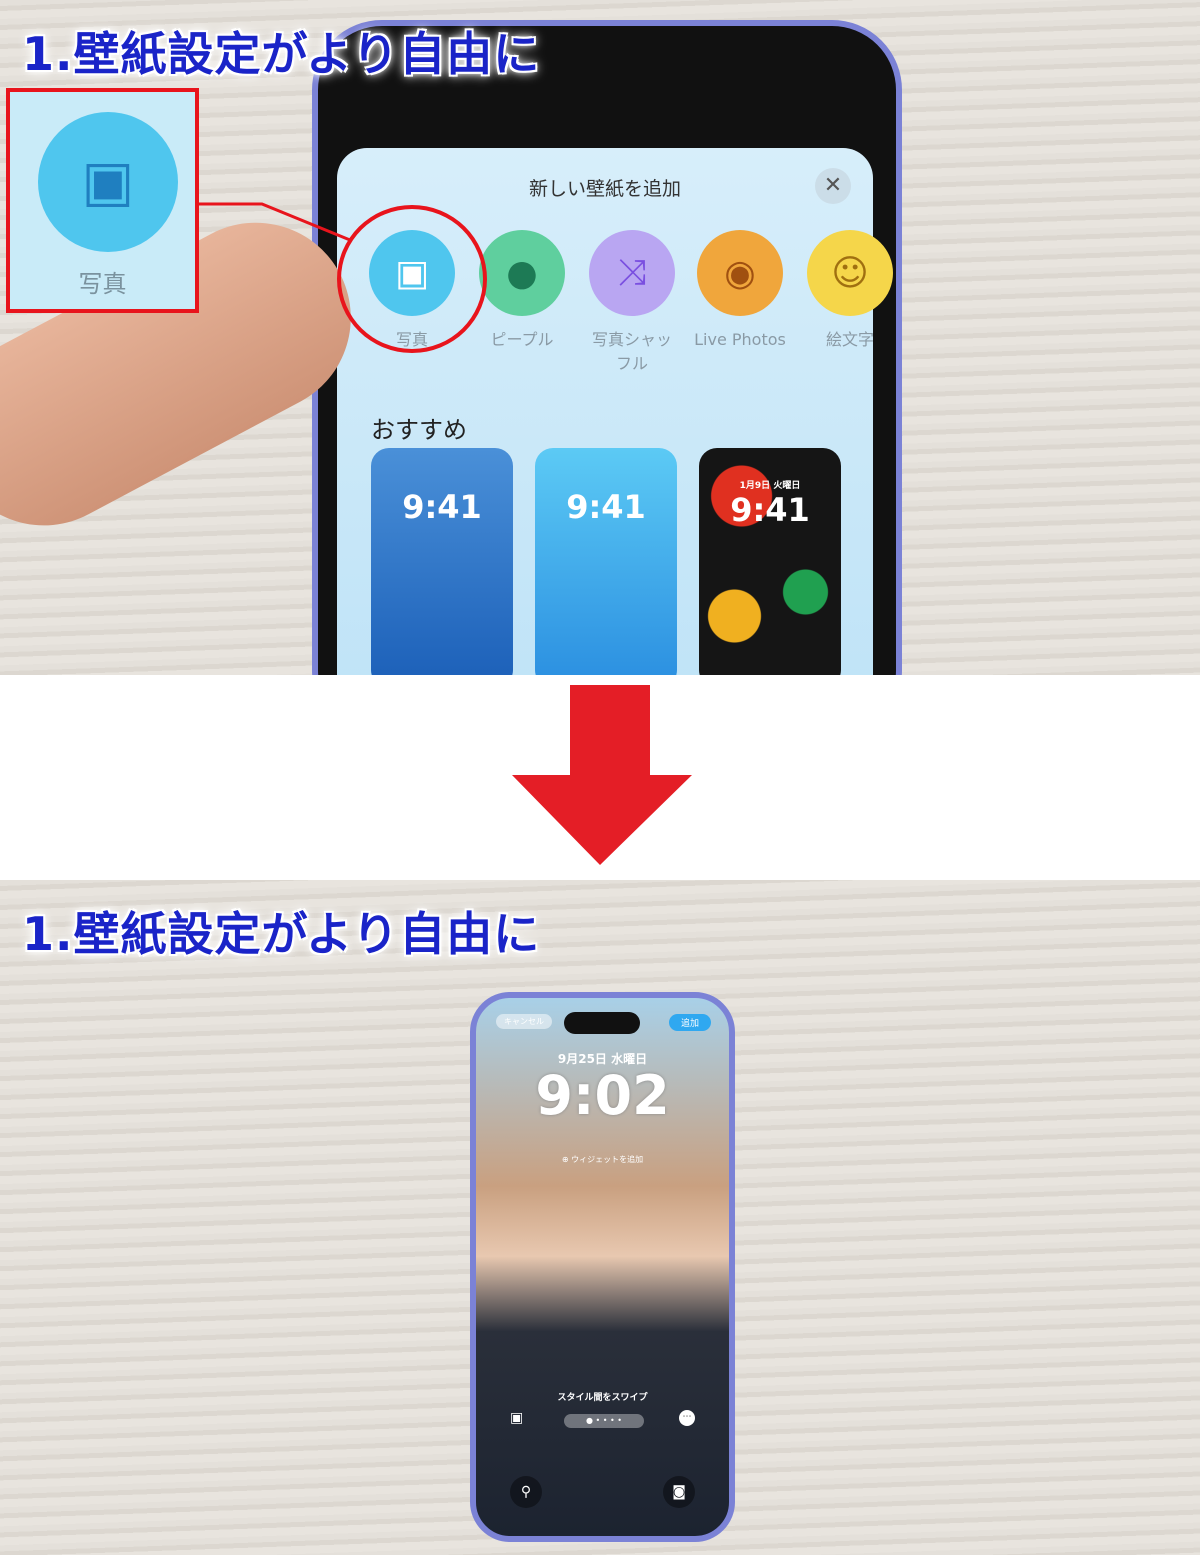  Describe the element at coordinates (687, 1418) in the screenshot. I see `more-icon: ⋯` at that location.